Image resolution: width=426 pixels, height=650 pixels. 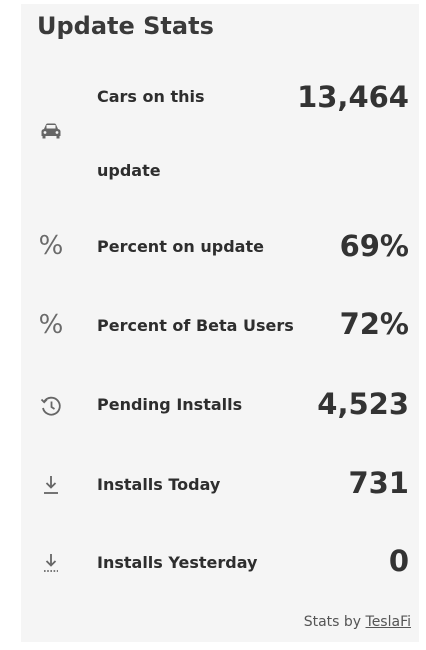 I want to click on stat-label: Installs Today, so click(x=159, y=484).